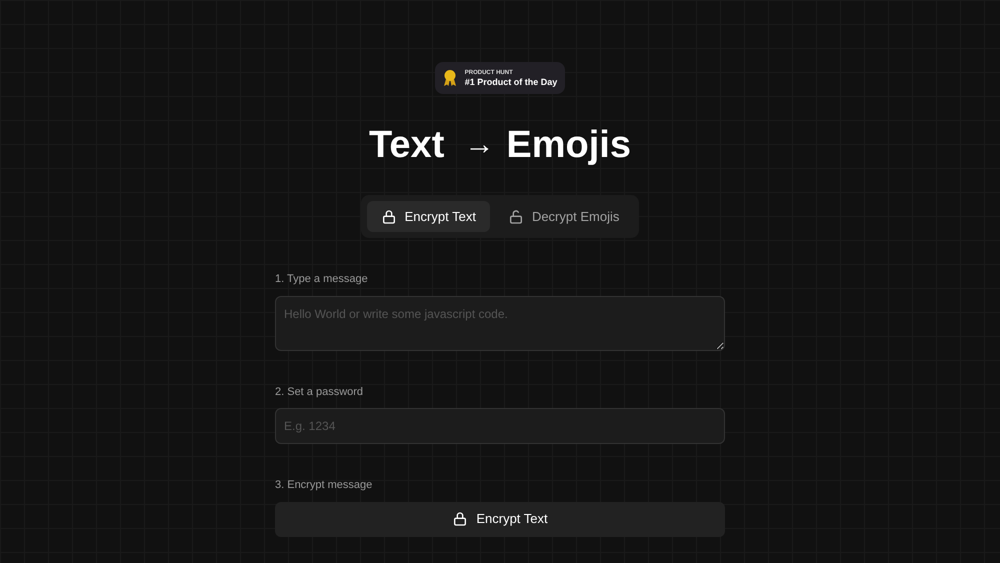  What do you see at coordinates (564, 216) in the screenshot?
I see `mode-tab: Decrypt Emojis` at bounding box center [564, 216].